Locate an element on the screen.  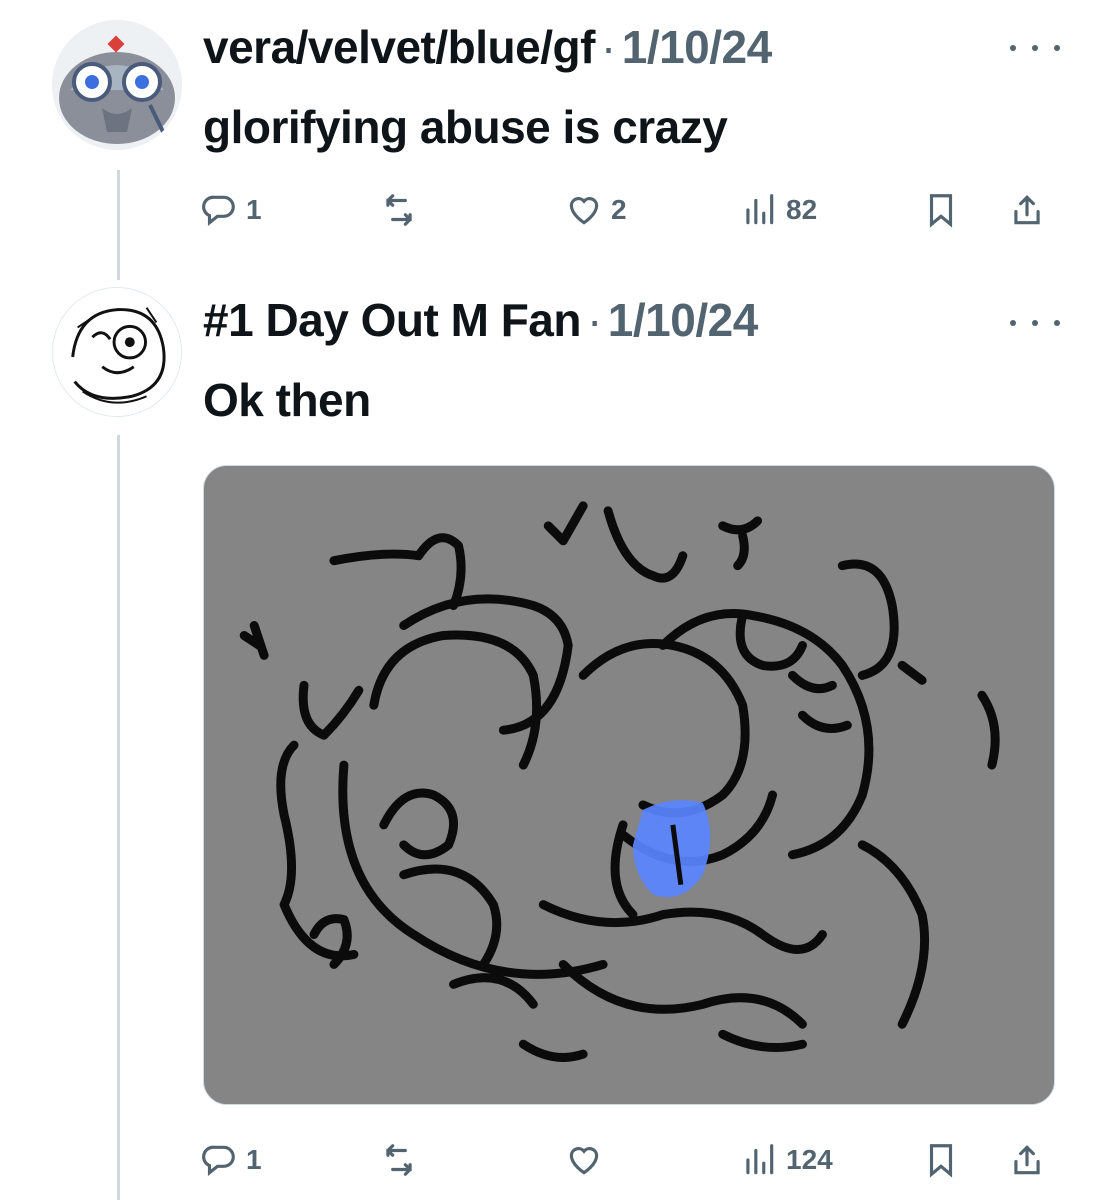
author-name: #1 Day Out M Fan is located at coordinates (392, 320).